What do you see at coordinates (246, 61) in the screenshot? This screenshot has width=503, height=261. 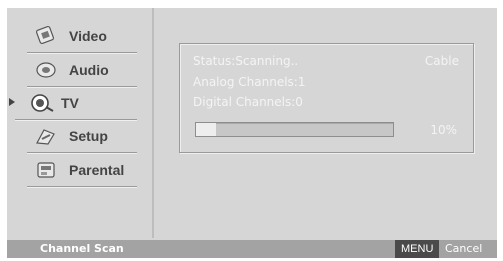 I see `scan-status-text: Status:Scanning..` at bounding box center [246, 61].